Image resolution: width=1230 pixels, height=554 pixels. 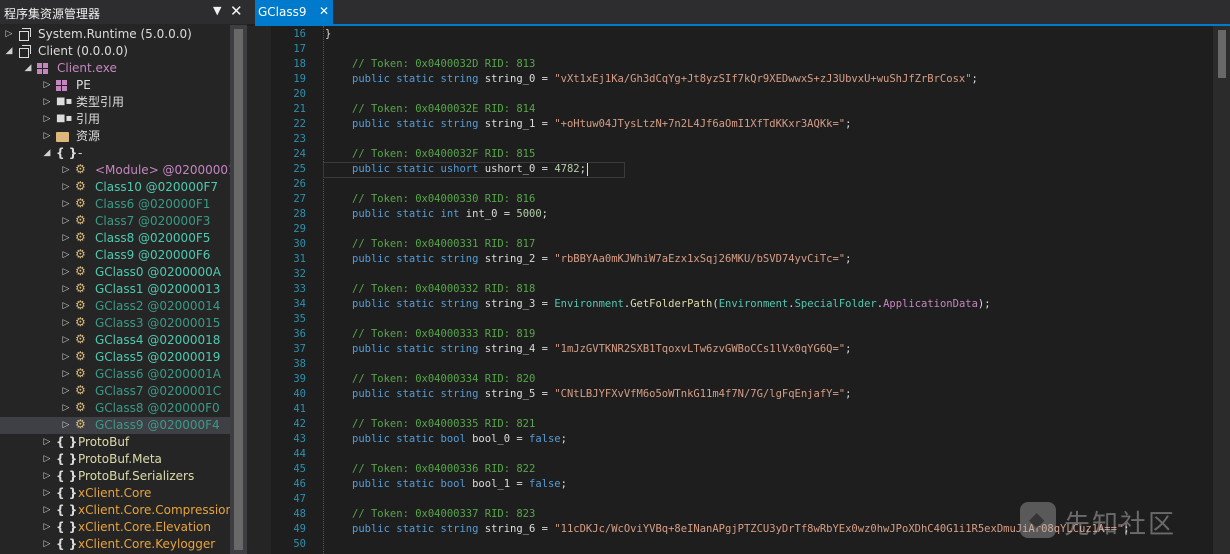 I want to click on explorer-scrollbar-thumb, so click(x=238, y=289).